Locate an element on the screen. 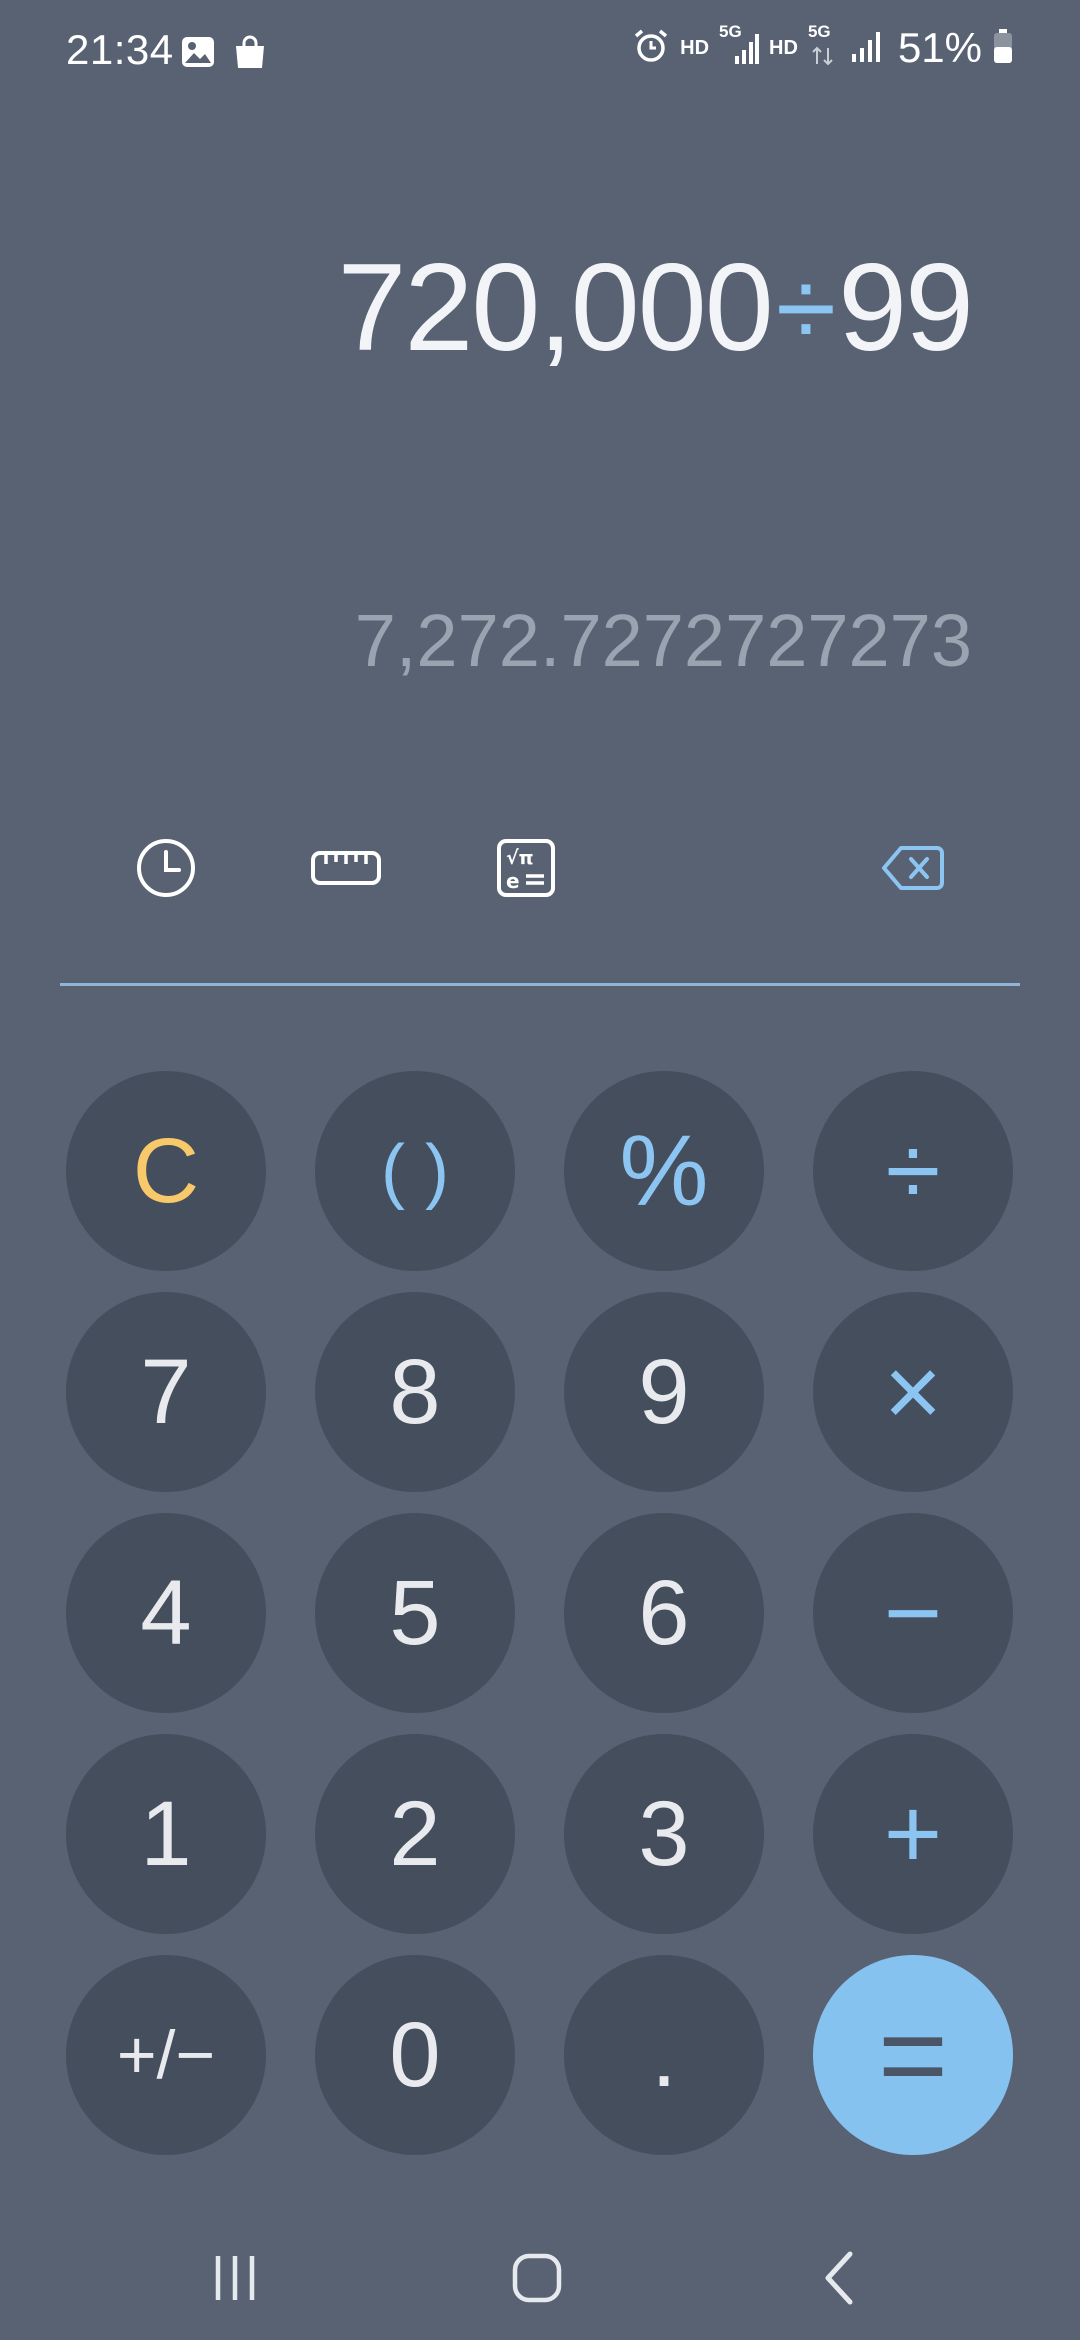 Image resolution: width=1080 pixels, height=2340 pixels. recent-apps-icon is located at coordinates (235, 2280).